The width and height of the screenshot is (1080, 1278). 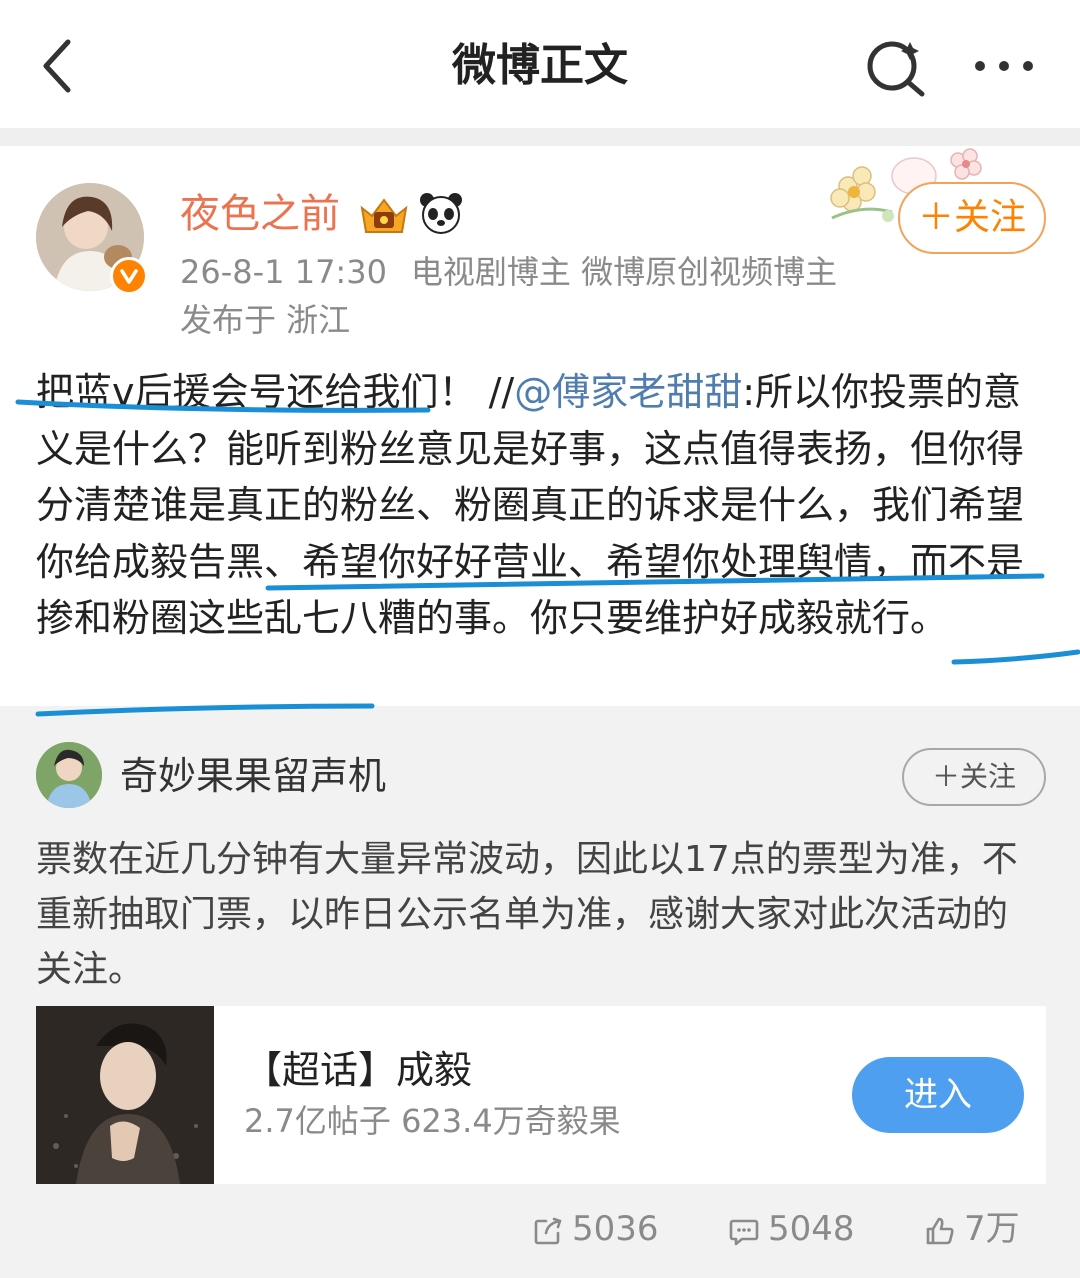 What do you see at coordinates (628, 392) in the screenshot?
I see `mention-link: @傅家老甜甜` at bounding box center [628, 392].